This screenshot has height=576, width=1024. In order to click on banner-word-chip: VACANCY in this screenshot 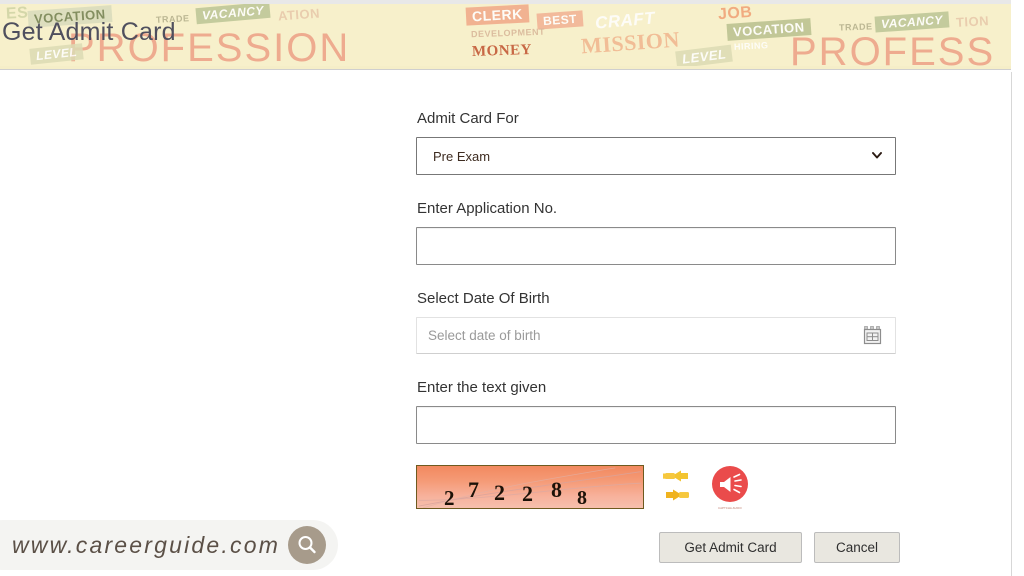, I will do `click(233, 14)`.